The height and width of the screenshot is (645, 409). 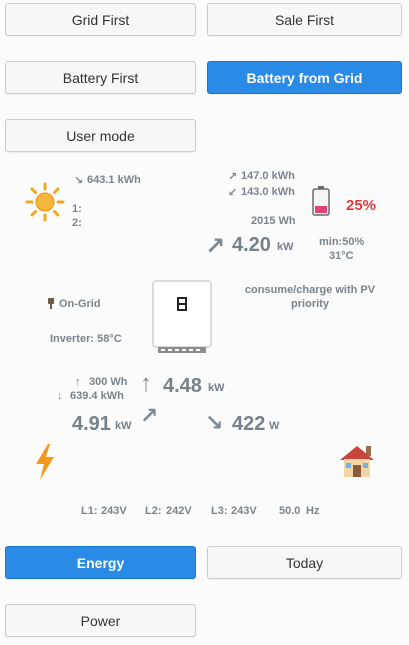 I want to click on inverter-up-arrow: ↑, so click(x=146, y=383).